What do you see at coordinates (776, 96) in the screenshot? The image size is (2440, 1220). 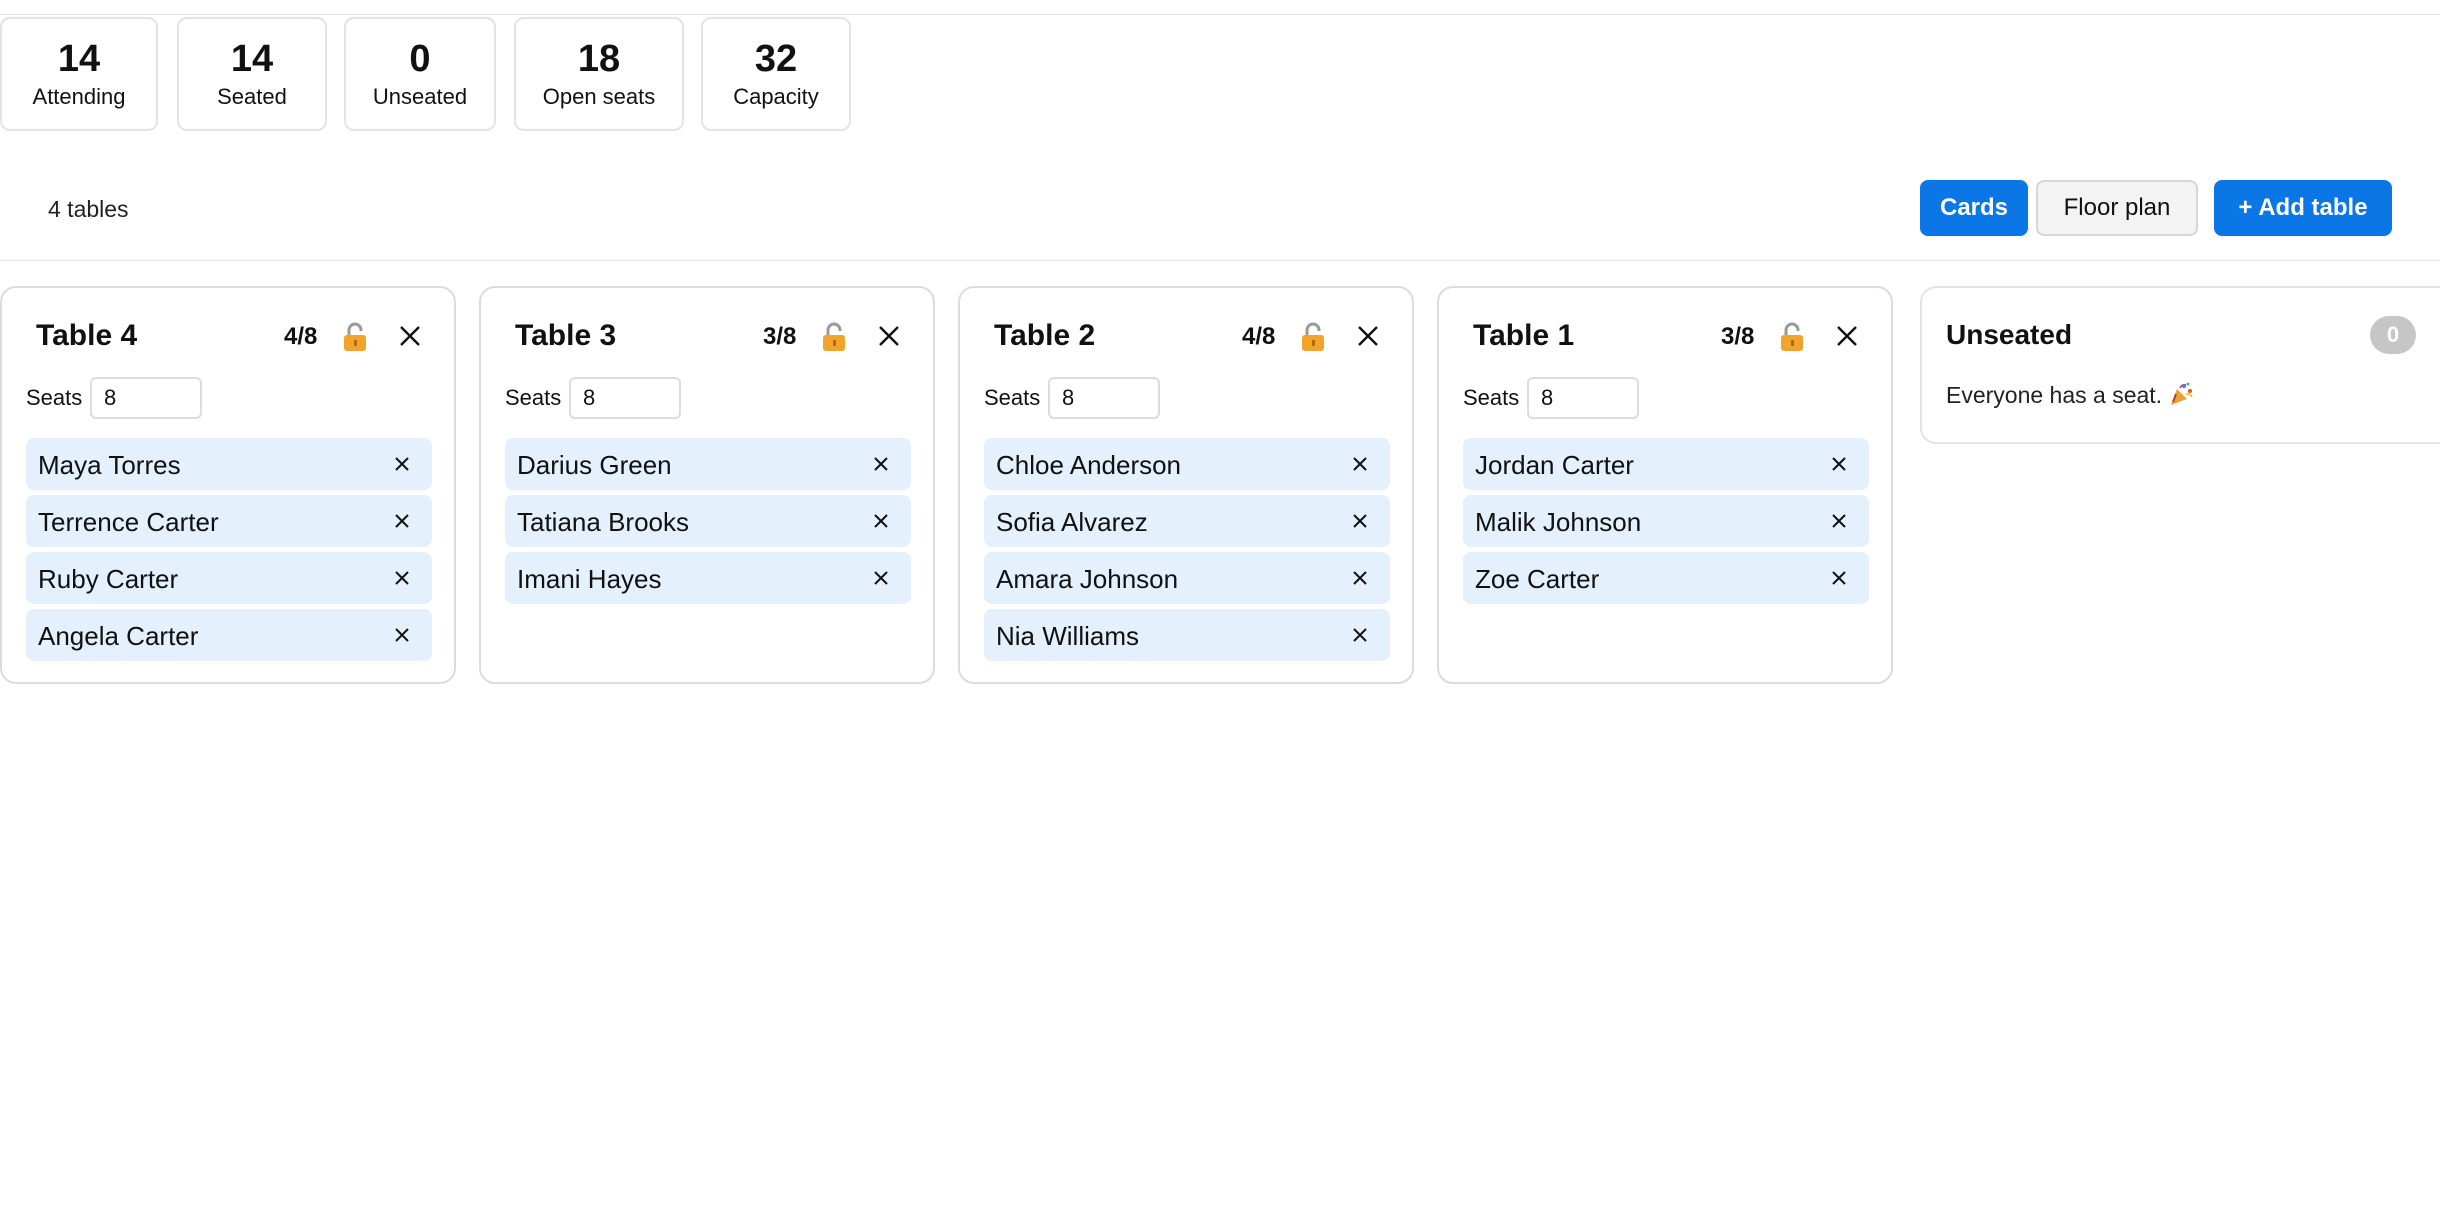 I see `stat-label: Capacity` at bounding box center [776, 96].